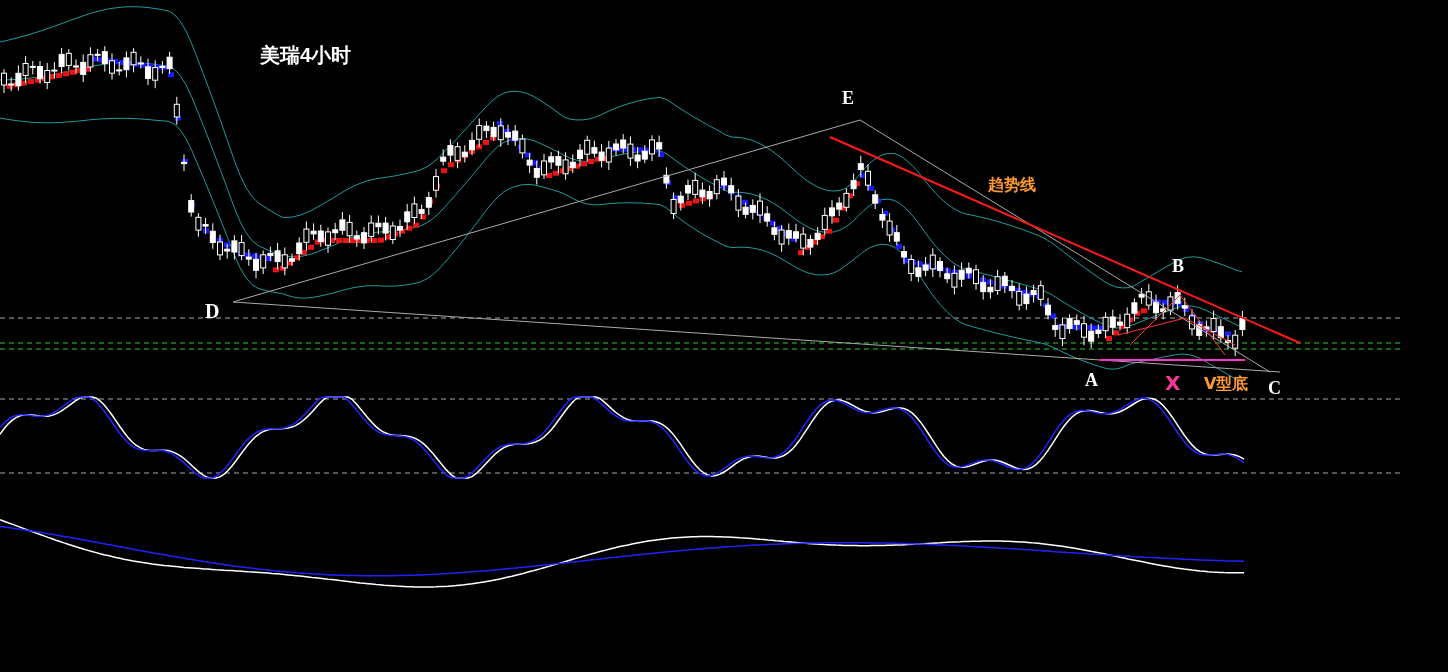 The height and width of the screenshot is (672, 1448). I want to click on annotation-label: B, so click(1178, 266).